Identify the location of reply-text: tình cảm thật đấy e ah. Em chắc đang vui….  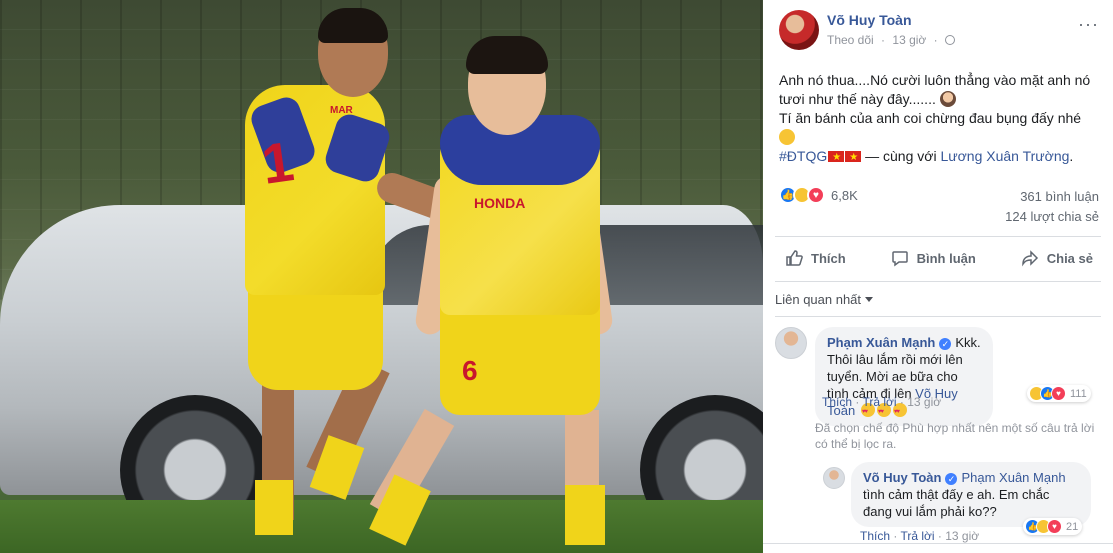
(956, 503).